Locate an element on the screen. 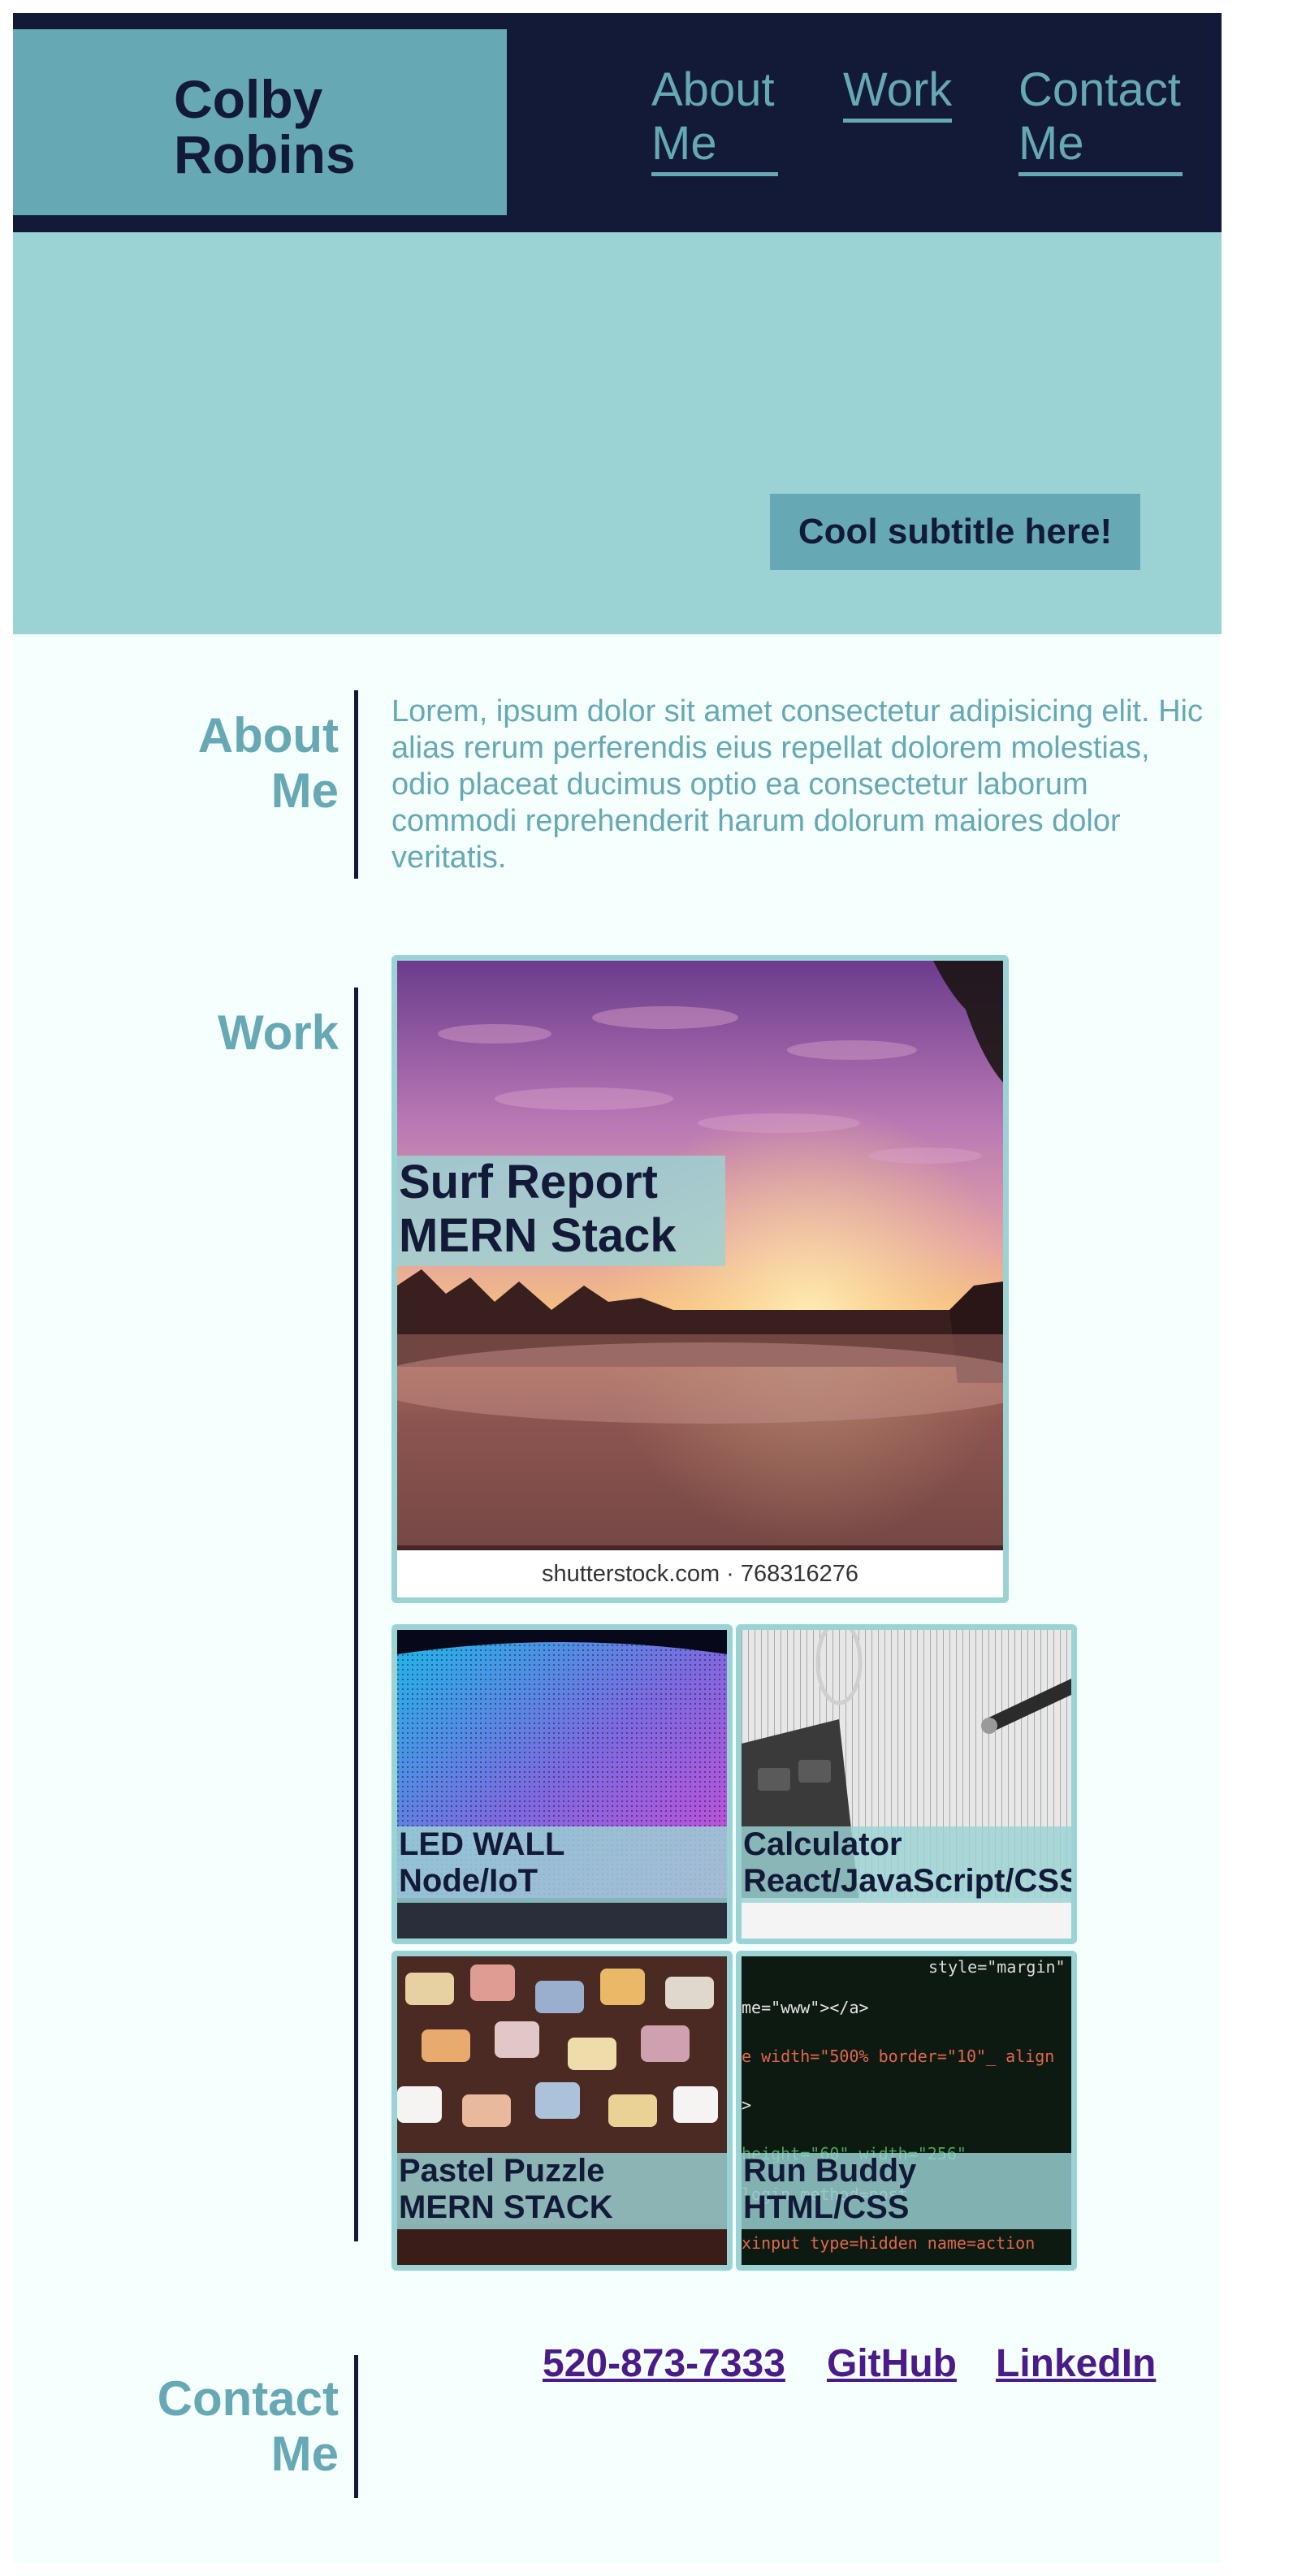 This screenshot has width=1293, height=2576. work-card-label: Calculator React/JavaScript/CSS is located at coordinates (906, 1864).